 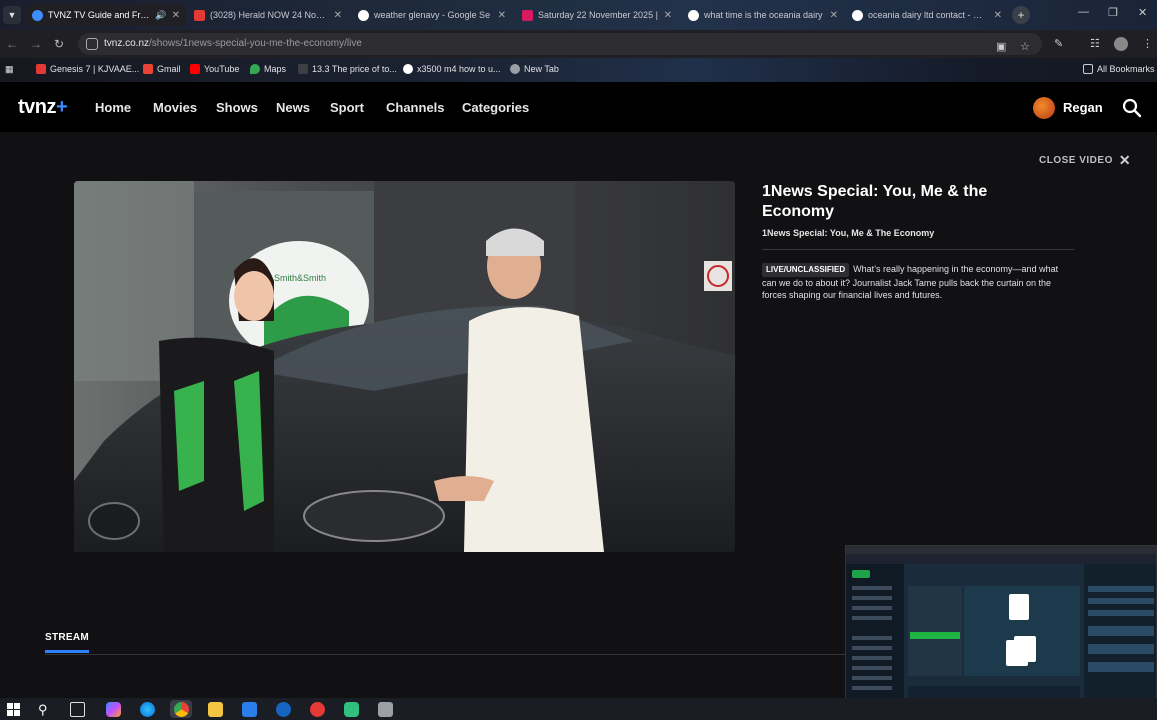 I want to click on google-icon, so click(x=408, y=69).